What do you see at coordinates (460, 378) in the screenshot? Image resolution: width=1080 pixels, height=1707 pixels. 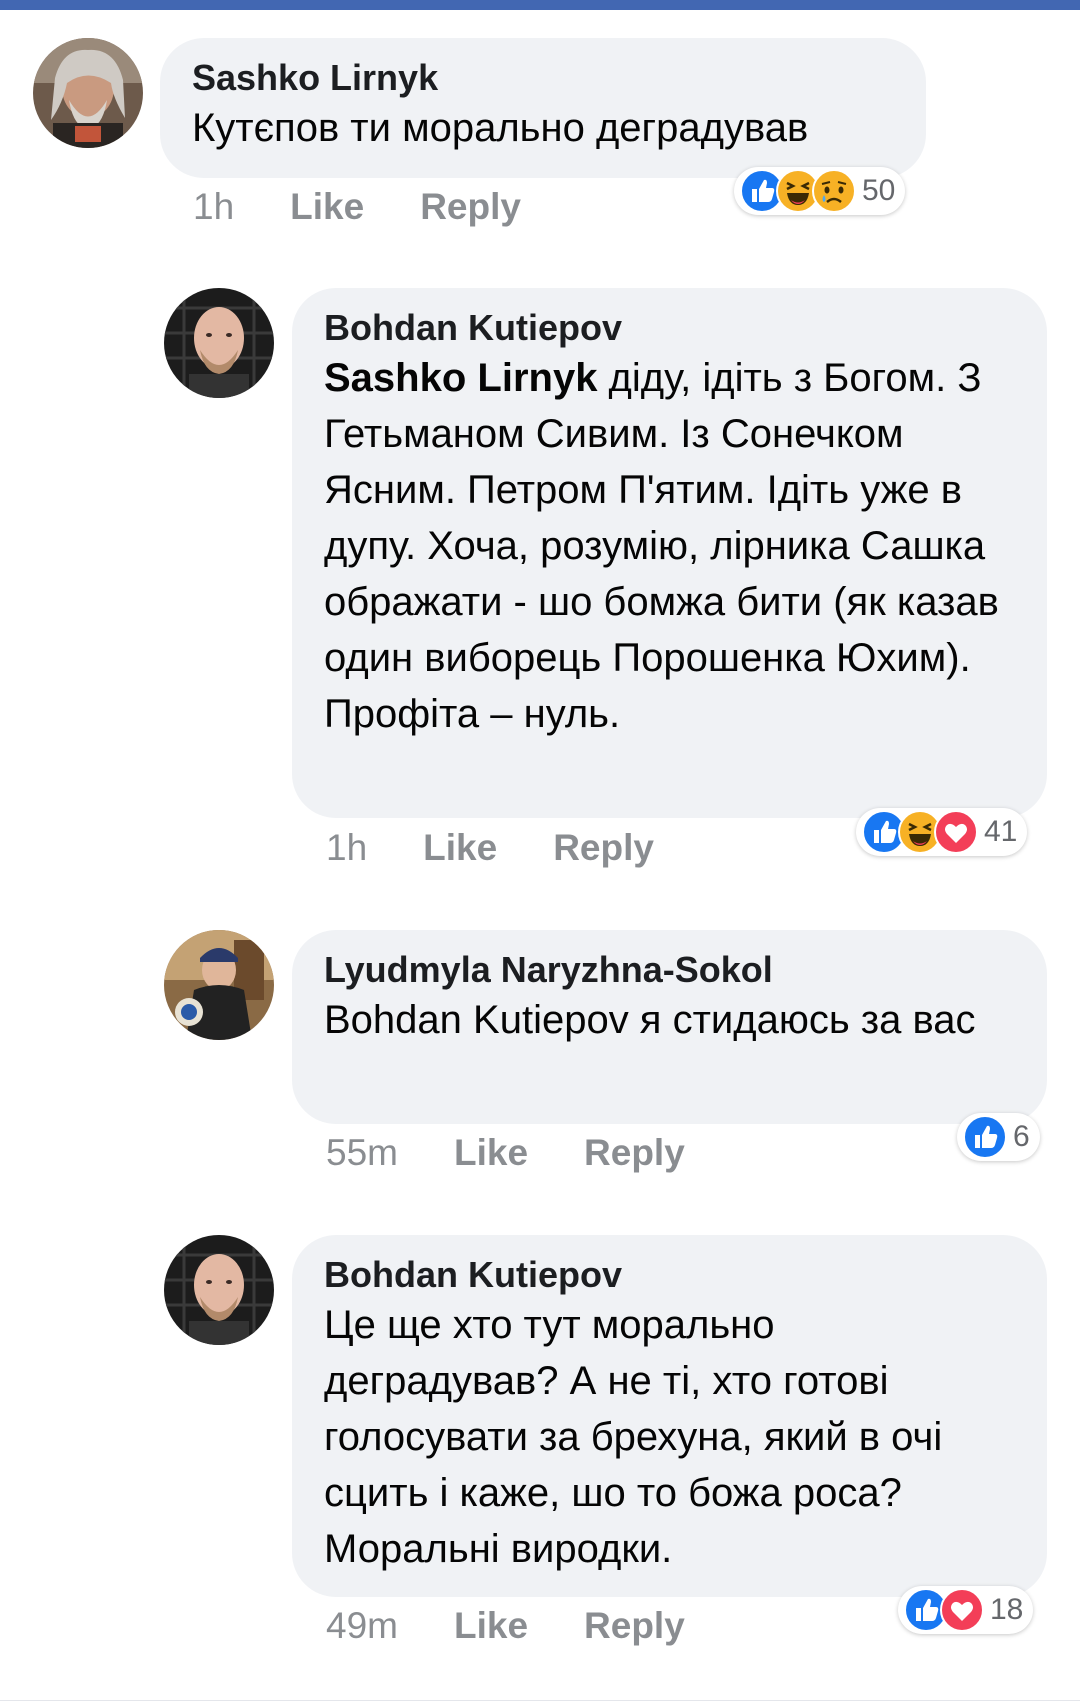 I see `mention-link: Sashko Lirnyk` at bounding box center [460, 378].